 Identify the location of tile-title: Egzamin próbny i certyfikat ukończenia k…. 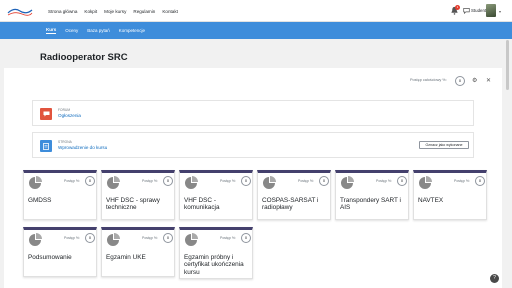
(217, 265).